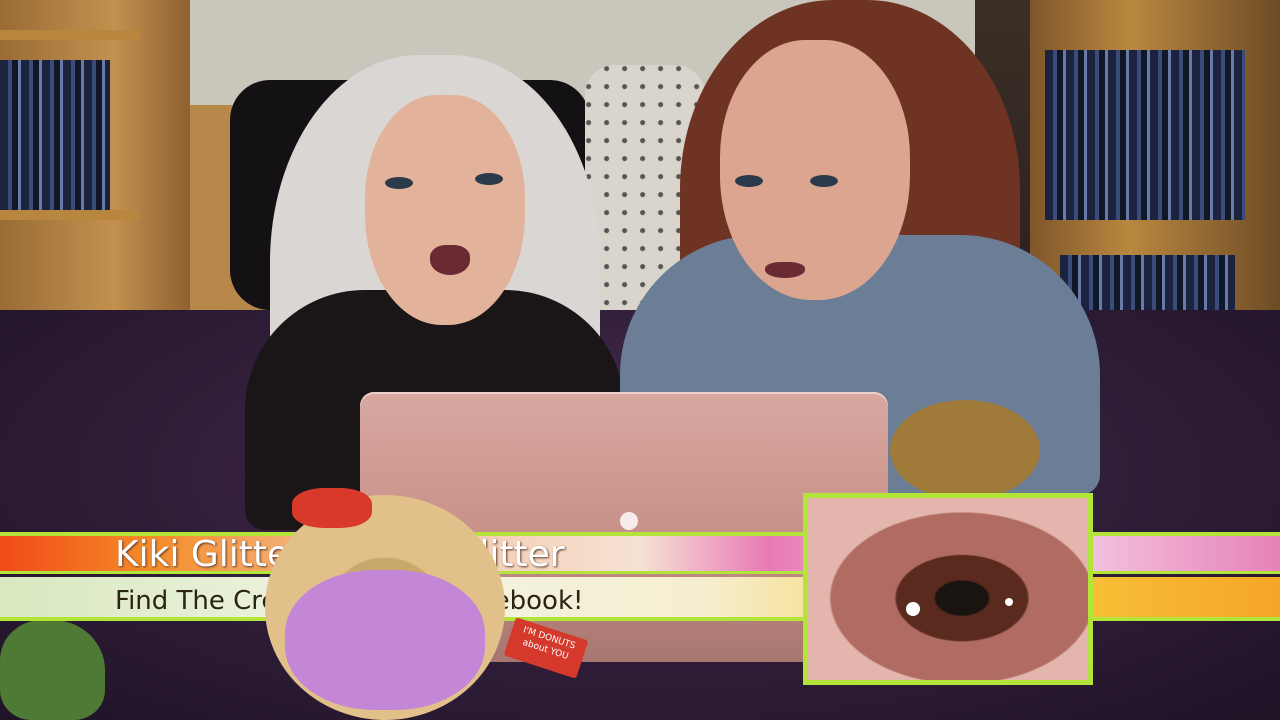 This screenshot has height=720, width=1280. I want to click on eye-glint, so click(1009, 602).